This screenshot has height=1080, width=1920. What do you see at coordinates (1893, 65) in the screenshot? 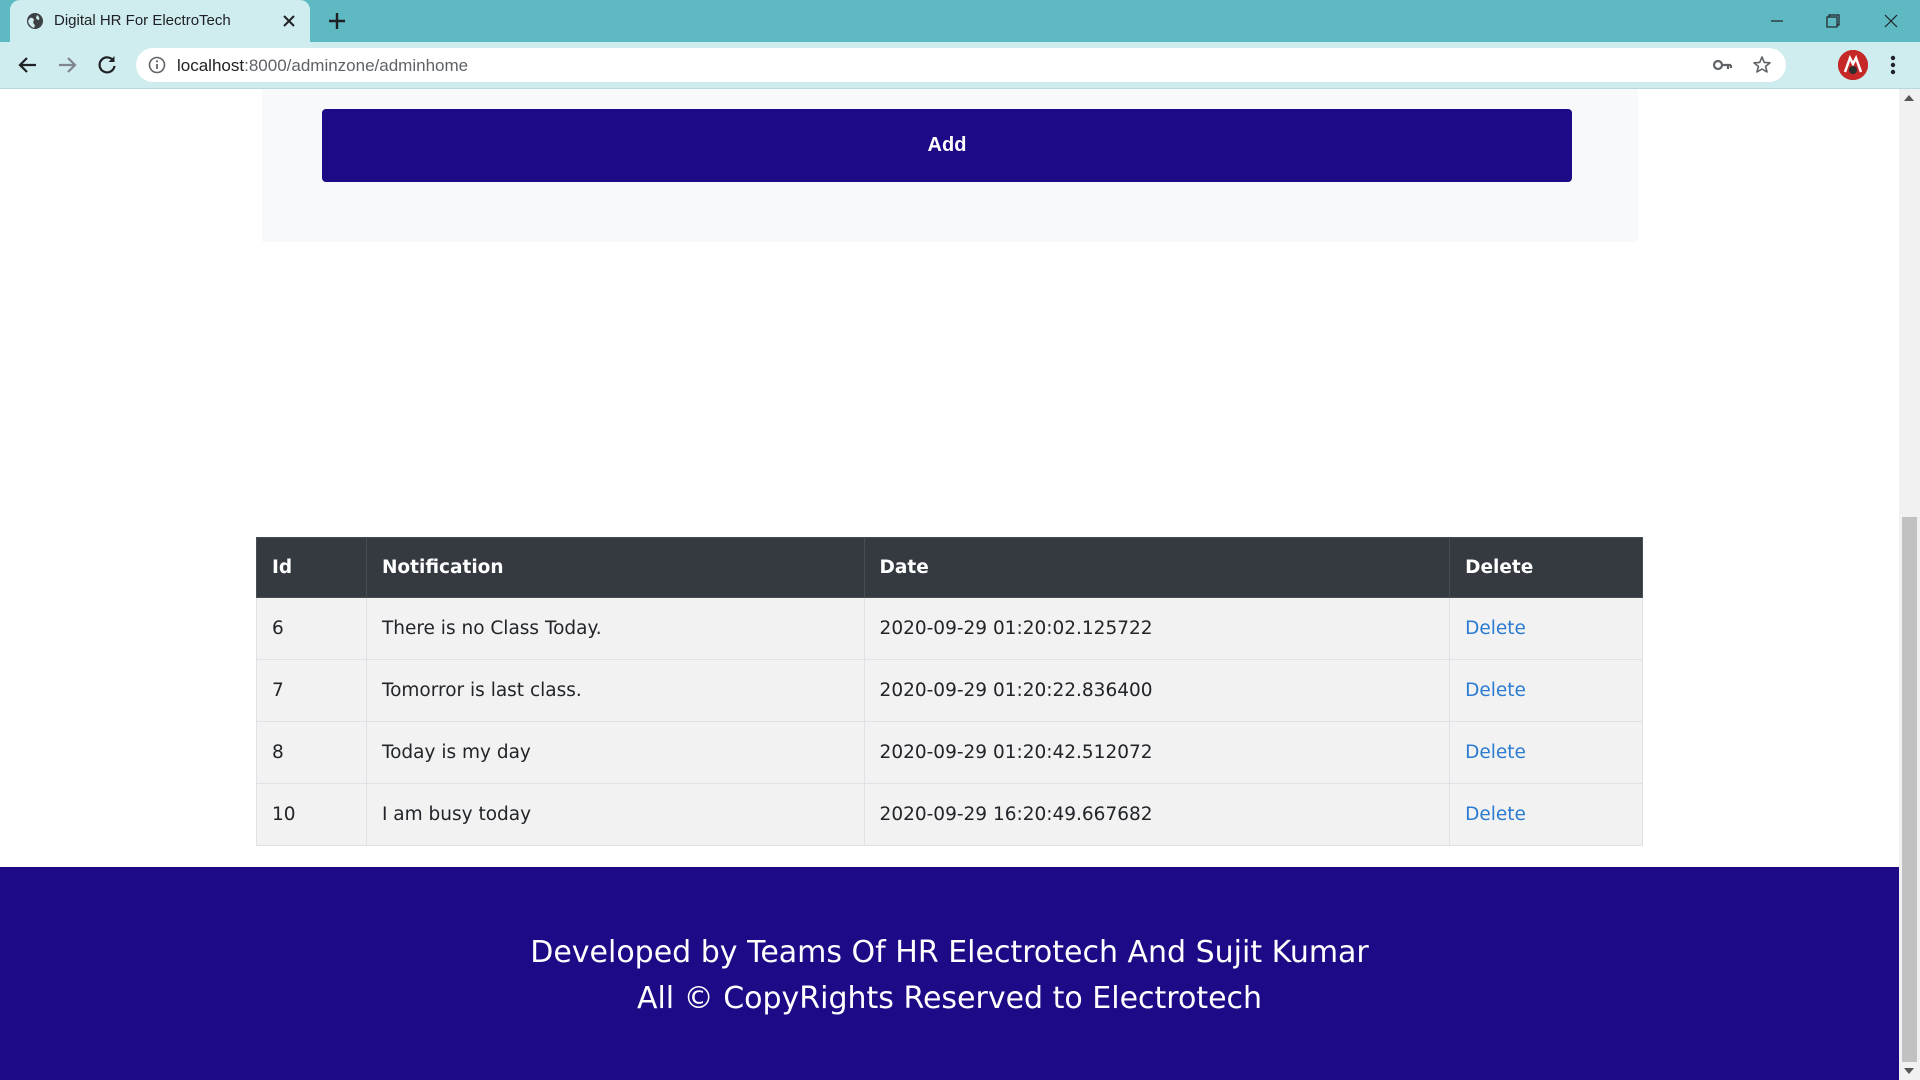
I see `menu-icon` at bounding box center [1893, 65].